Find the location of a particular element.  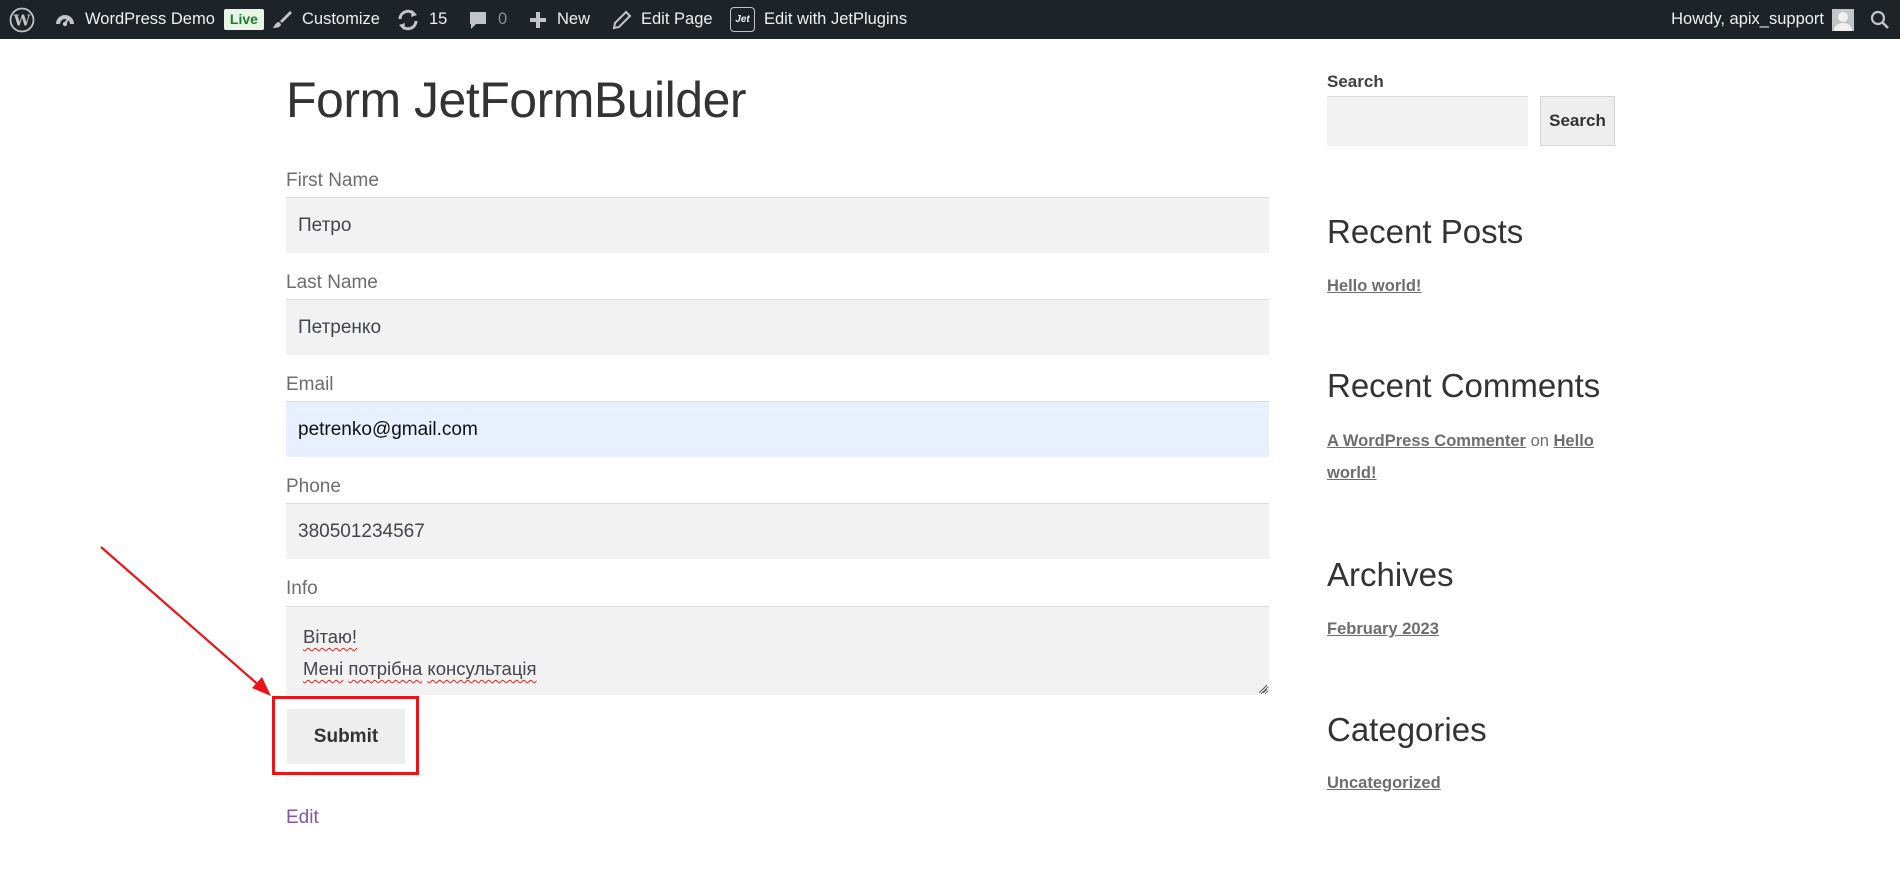

first-name-label: First Name is located at coordinates (332, 180).